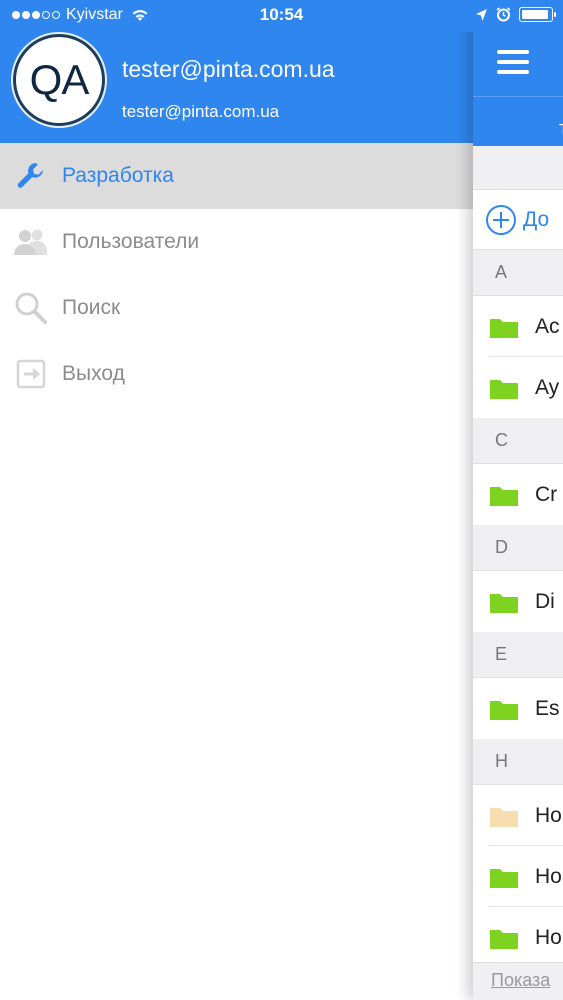  What do you see at coordinates (518, 762) in the screenshot?
I see `section-header: H` at bounding box center [518, 762].